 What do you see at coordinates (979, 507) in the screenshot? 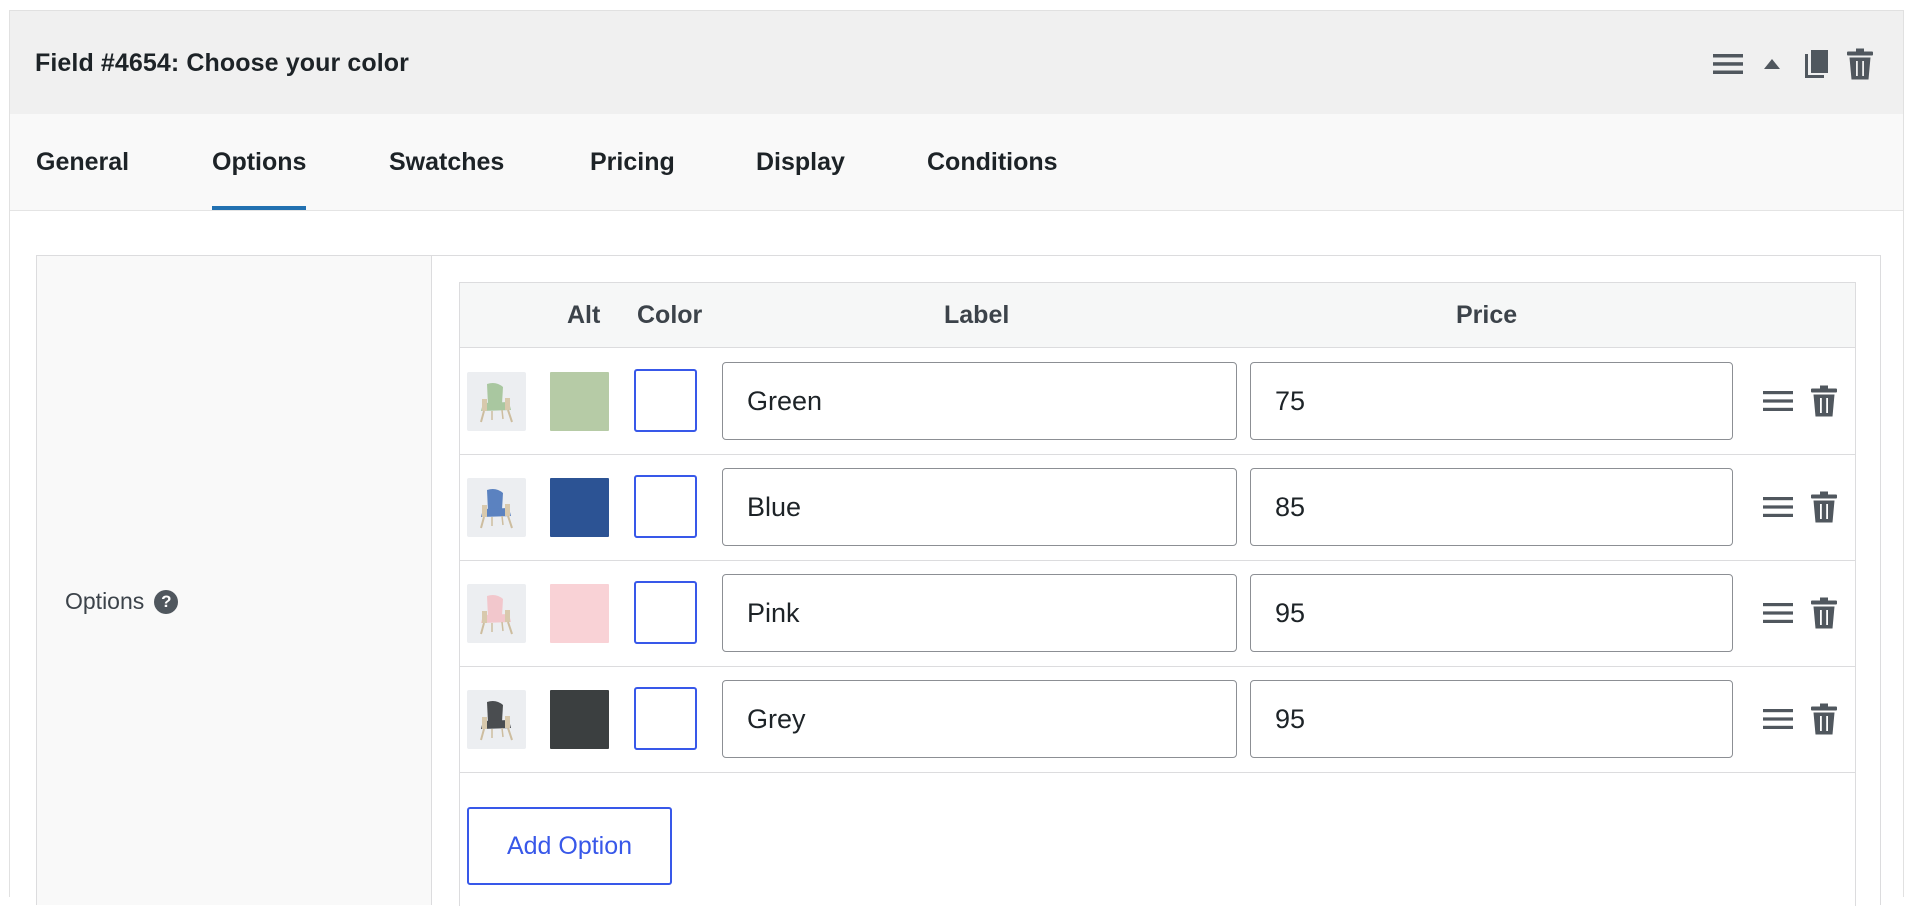
I see `option-label-input: Blue` at bounding box center [979, 507].